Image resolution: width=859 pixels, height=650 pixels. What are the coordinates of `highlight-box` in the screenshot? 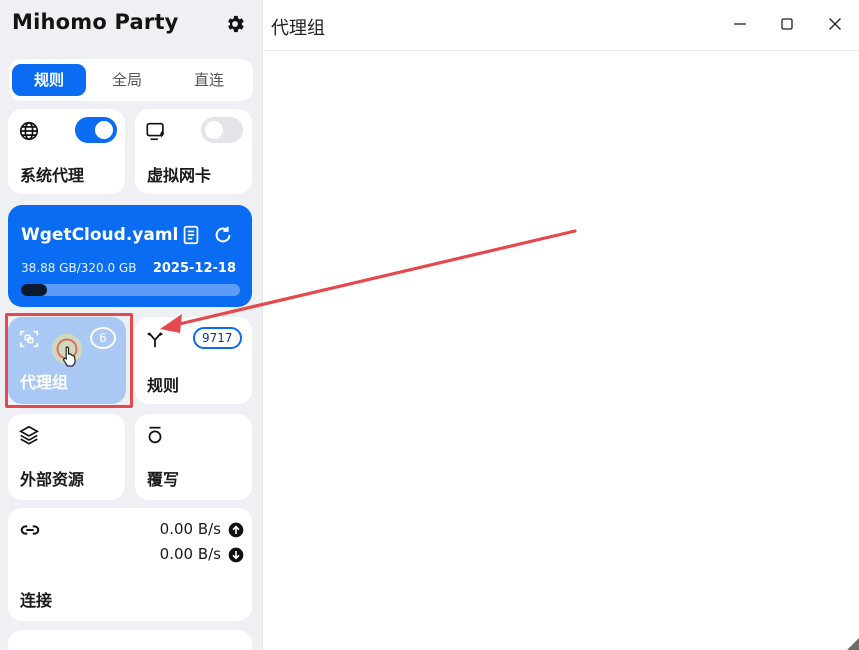 It's located at (69, 360).